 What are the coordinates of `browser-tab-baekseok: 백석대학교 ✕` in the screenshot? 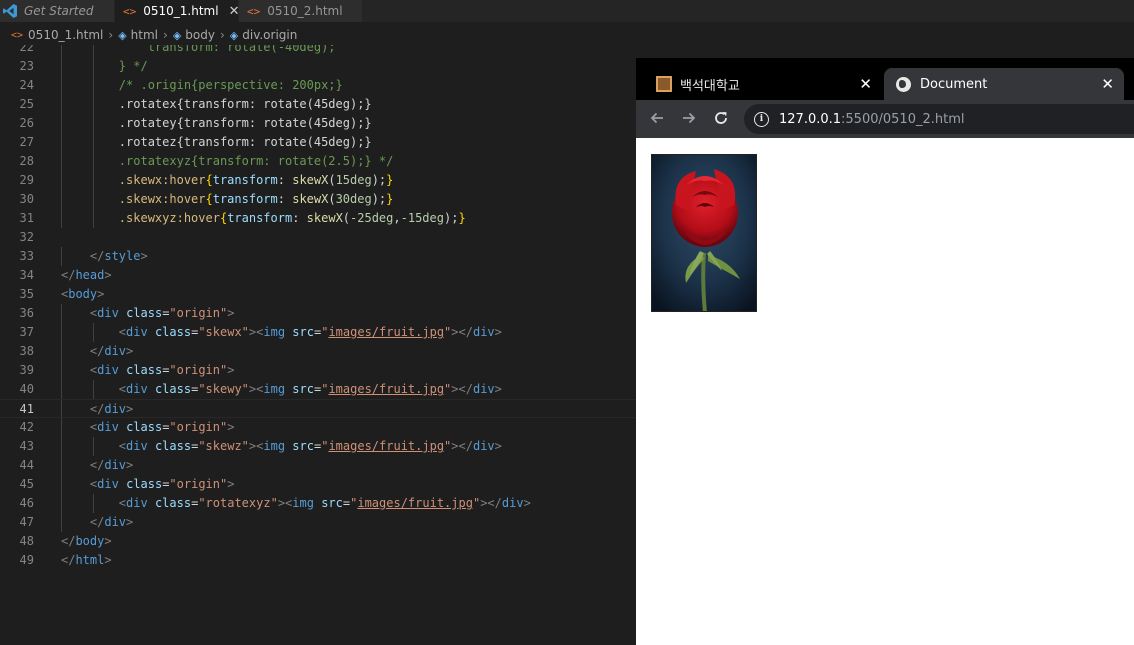 It's located at (763, 84).